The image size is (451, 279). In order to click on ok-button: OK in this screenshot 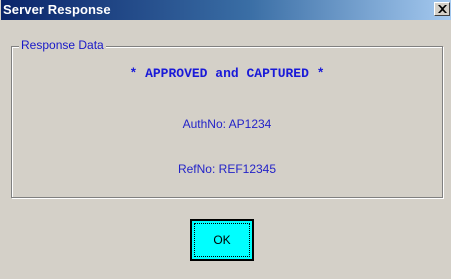, I will do `click(222, 240)`.